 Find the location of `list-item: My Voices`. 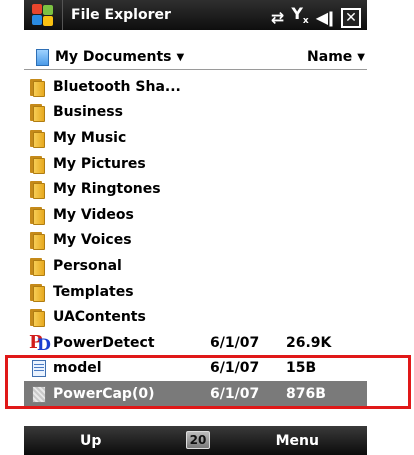

list-item: My Voices is located at coordinates (195, 241).